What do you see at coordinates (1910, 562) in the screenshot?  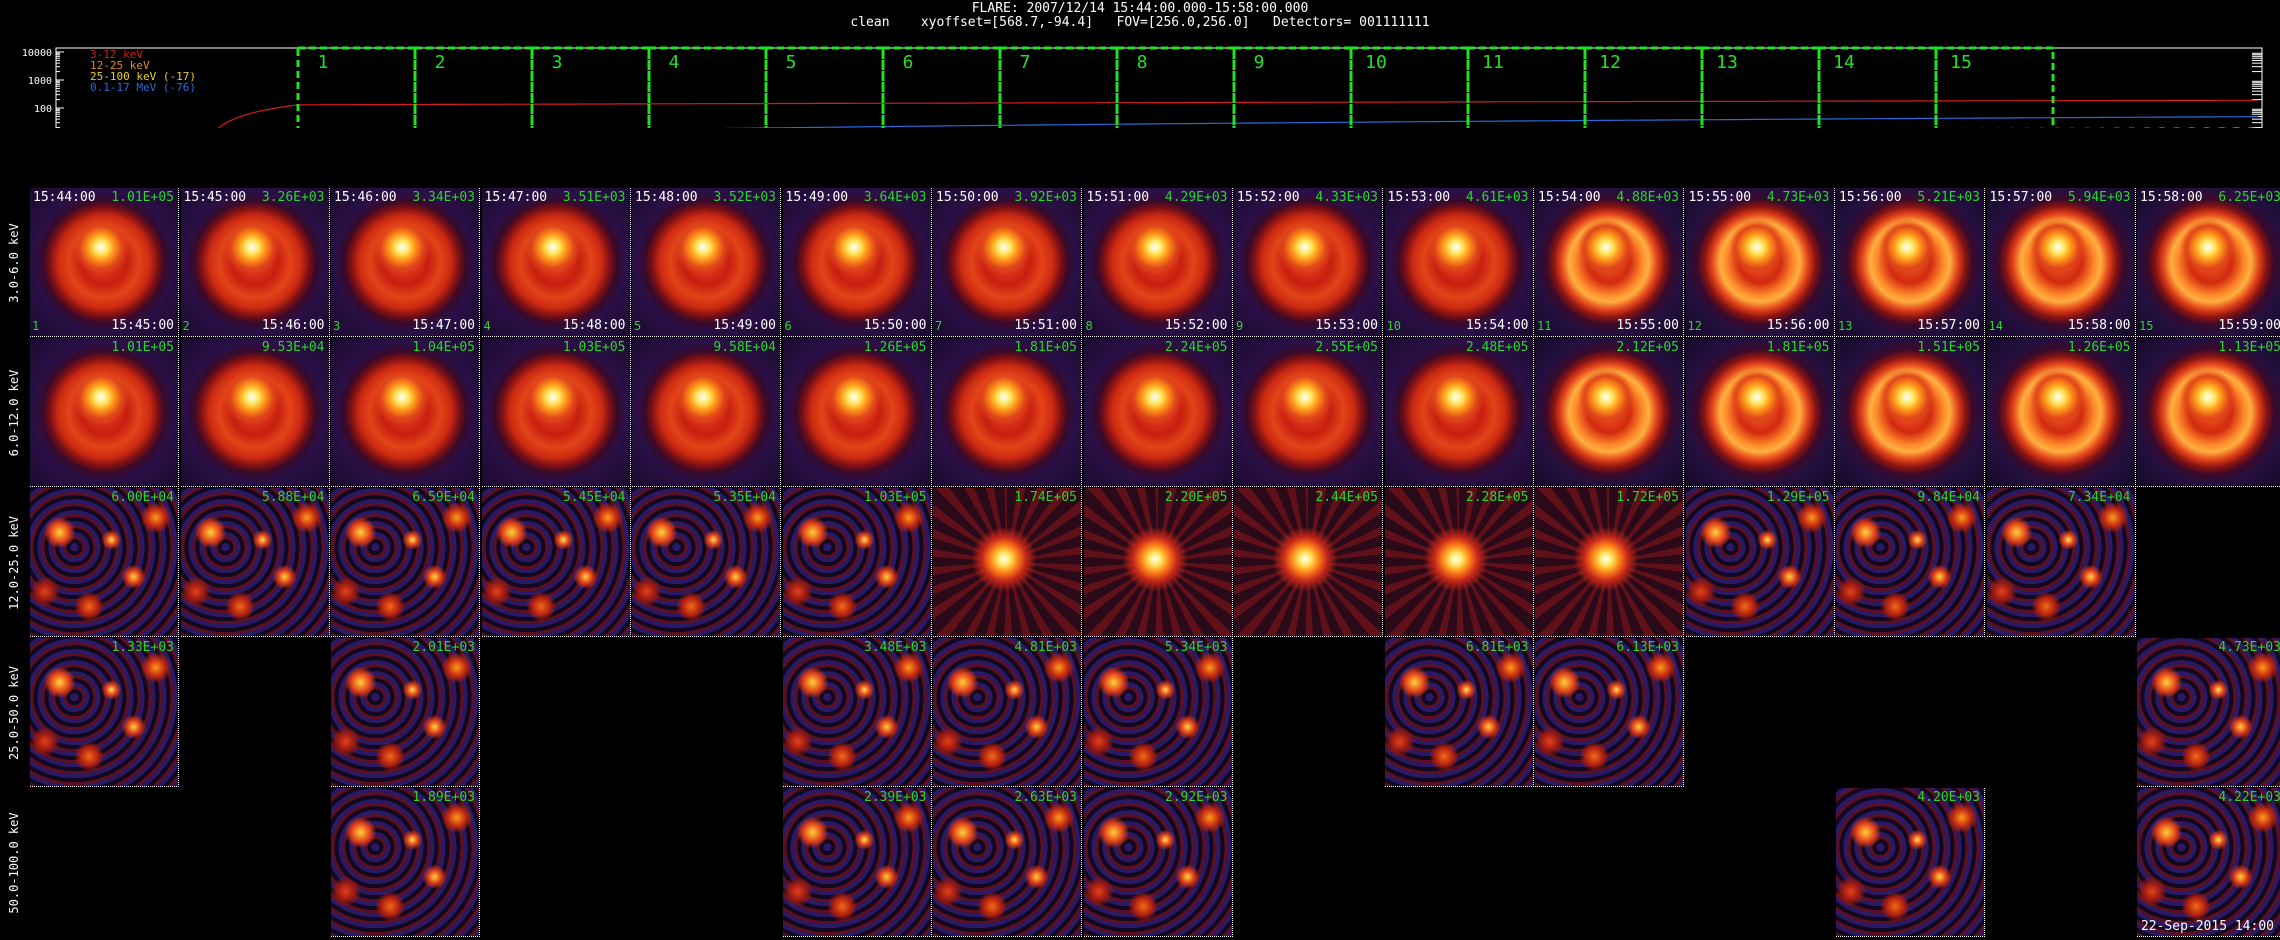 I see `image-cell: 9.84E+04` at bounding box center [1910, 562].